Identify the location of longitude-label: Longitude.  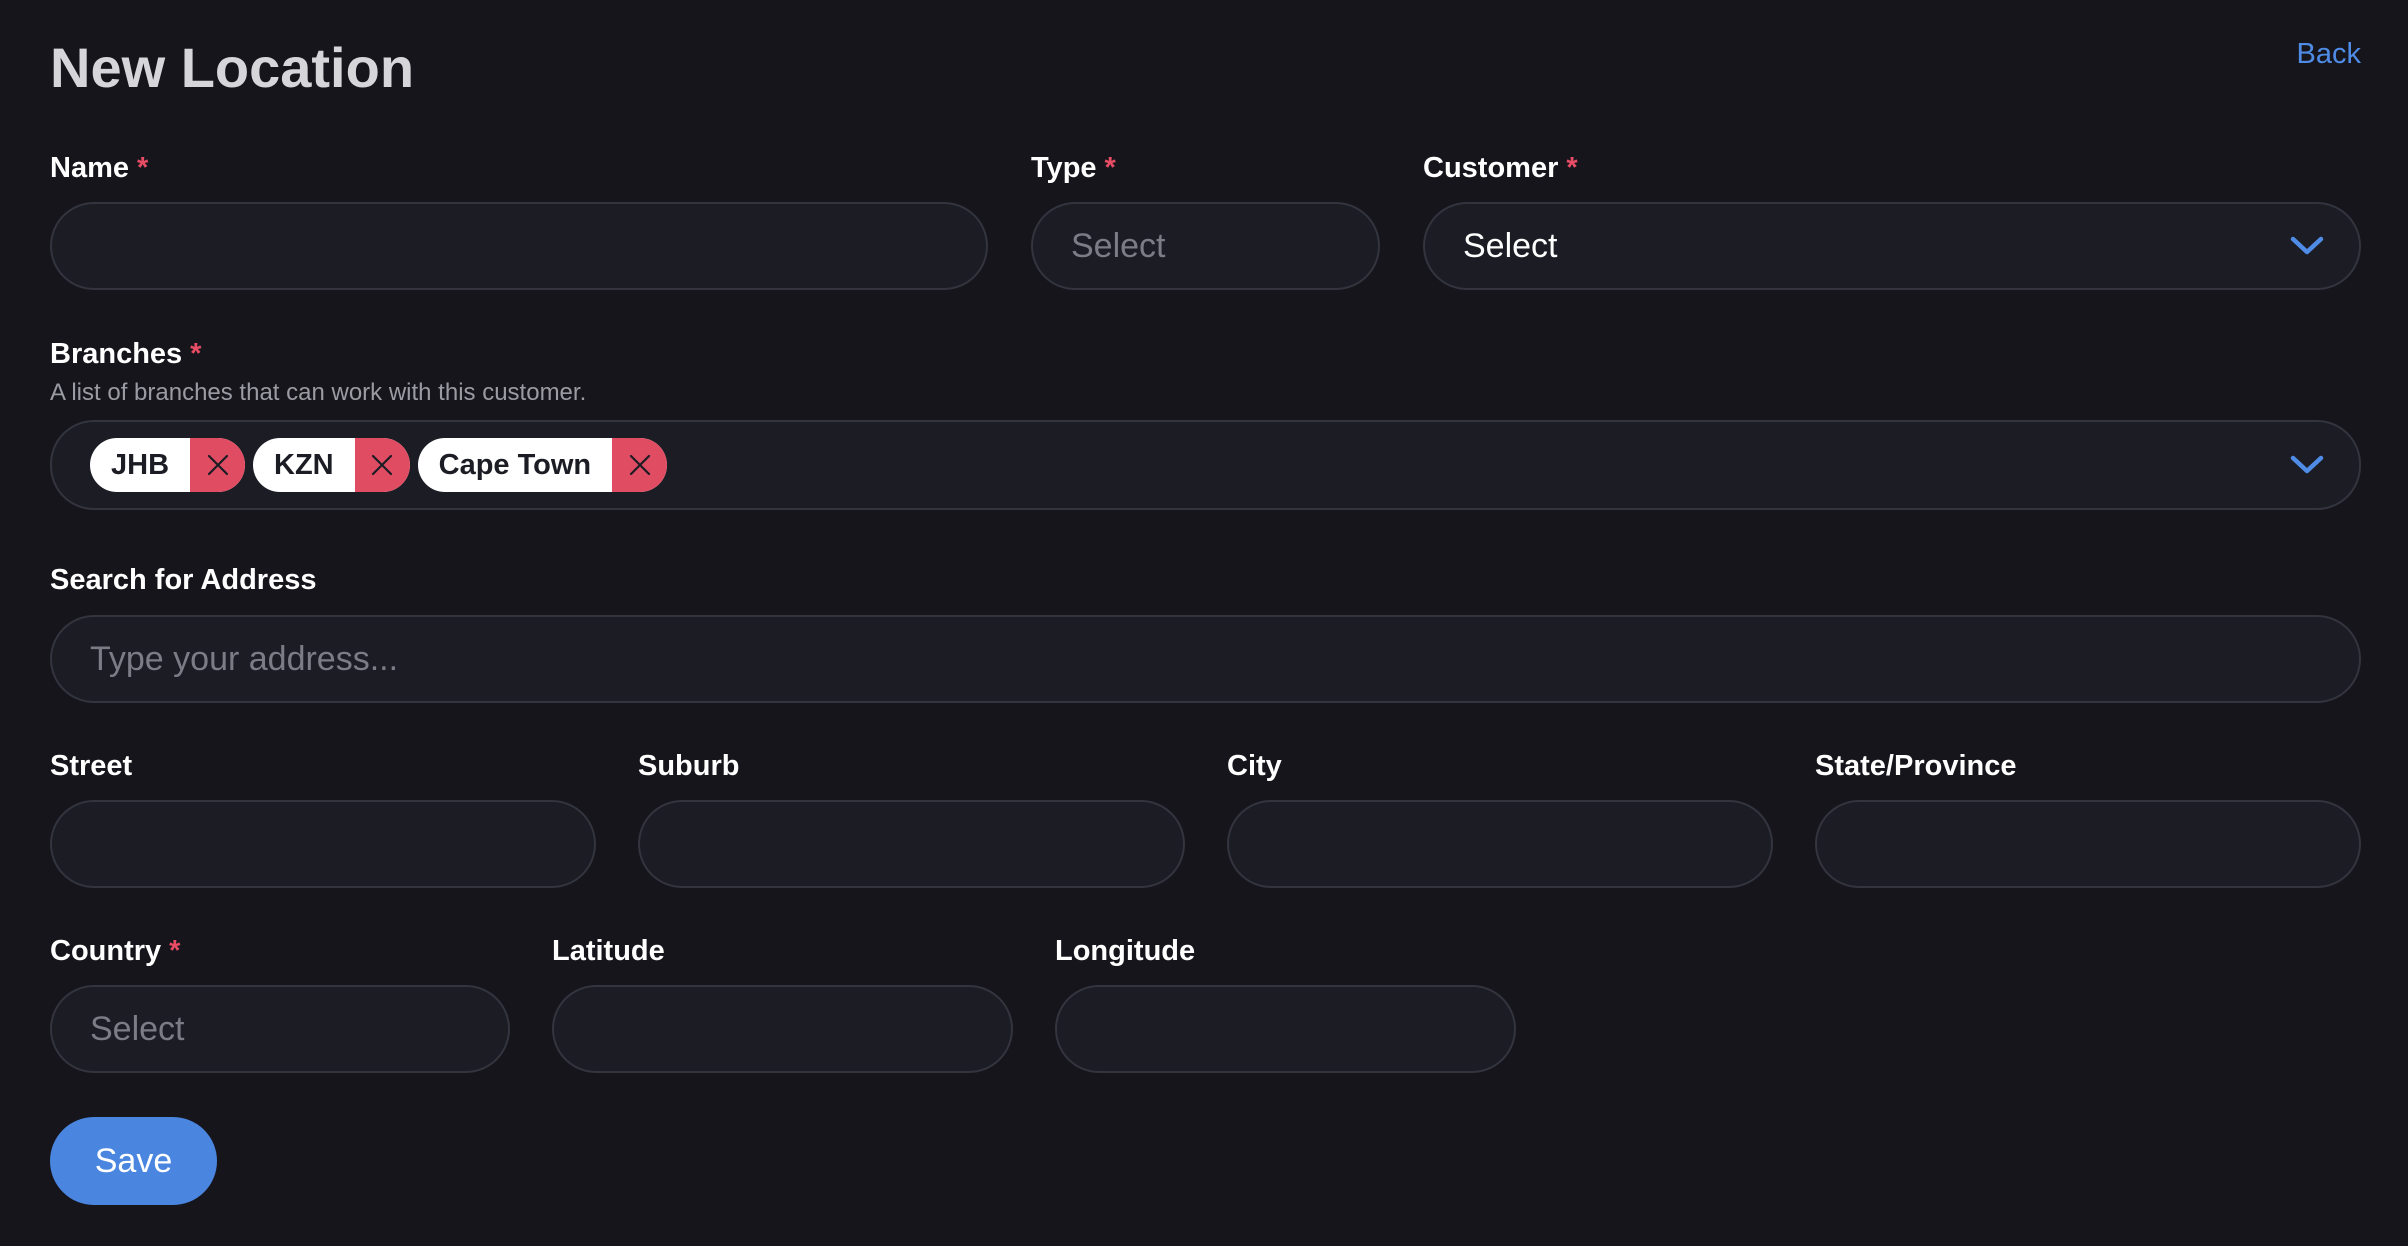
(1125, 951).